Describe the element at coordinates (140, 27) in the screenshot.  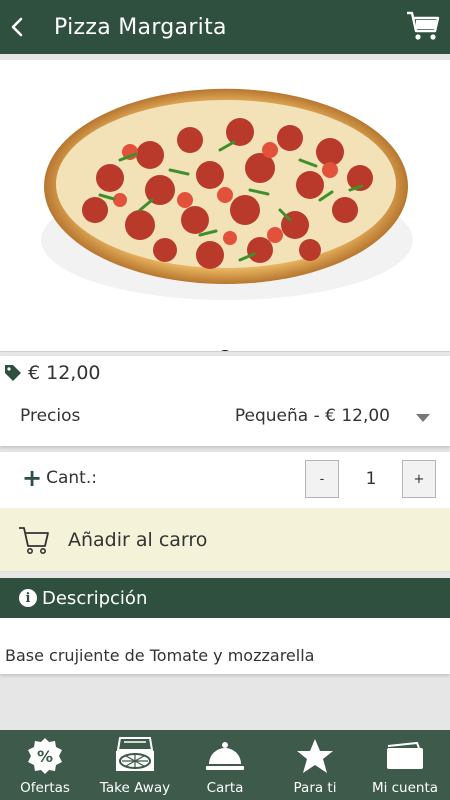
I see `page-title: Pizza Margarita` at that location.